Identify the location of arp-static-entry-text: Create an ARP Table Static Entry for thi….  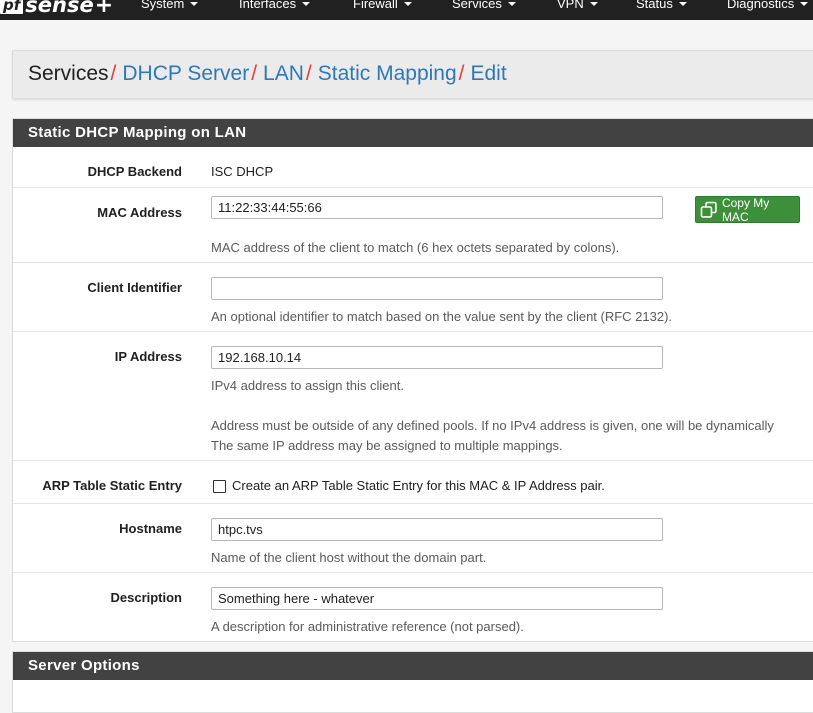
(418, 485).